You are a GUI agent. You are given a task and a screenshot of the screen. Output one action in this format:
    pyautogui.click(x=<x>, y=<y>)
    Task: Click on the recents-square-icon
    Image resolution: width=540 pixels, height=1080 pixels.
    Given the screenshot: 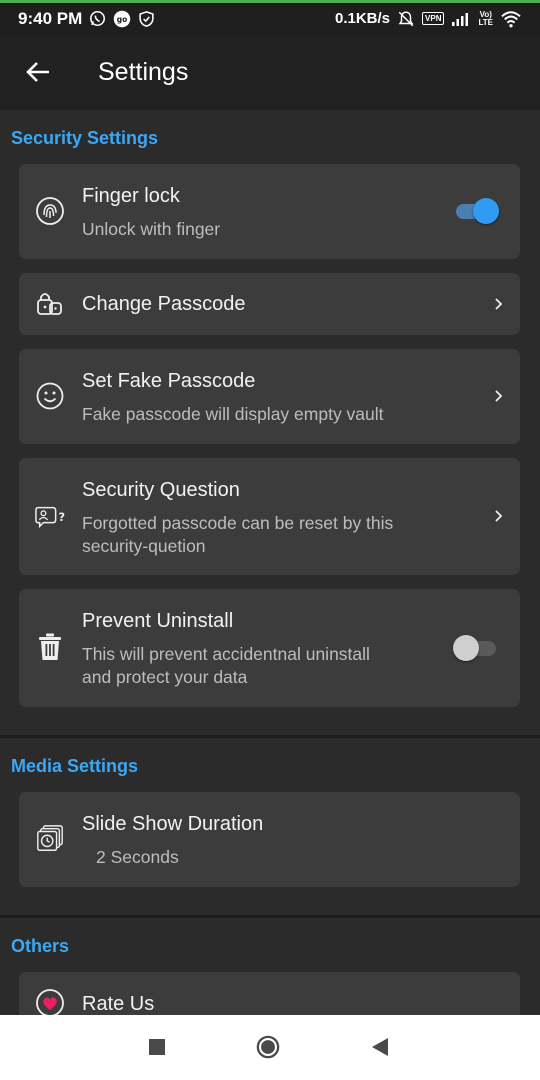 What is the action you would take?
    pyautogui.click(x=157, y=1047)
    